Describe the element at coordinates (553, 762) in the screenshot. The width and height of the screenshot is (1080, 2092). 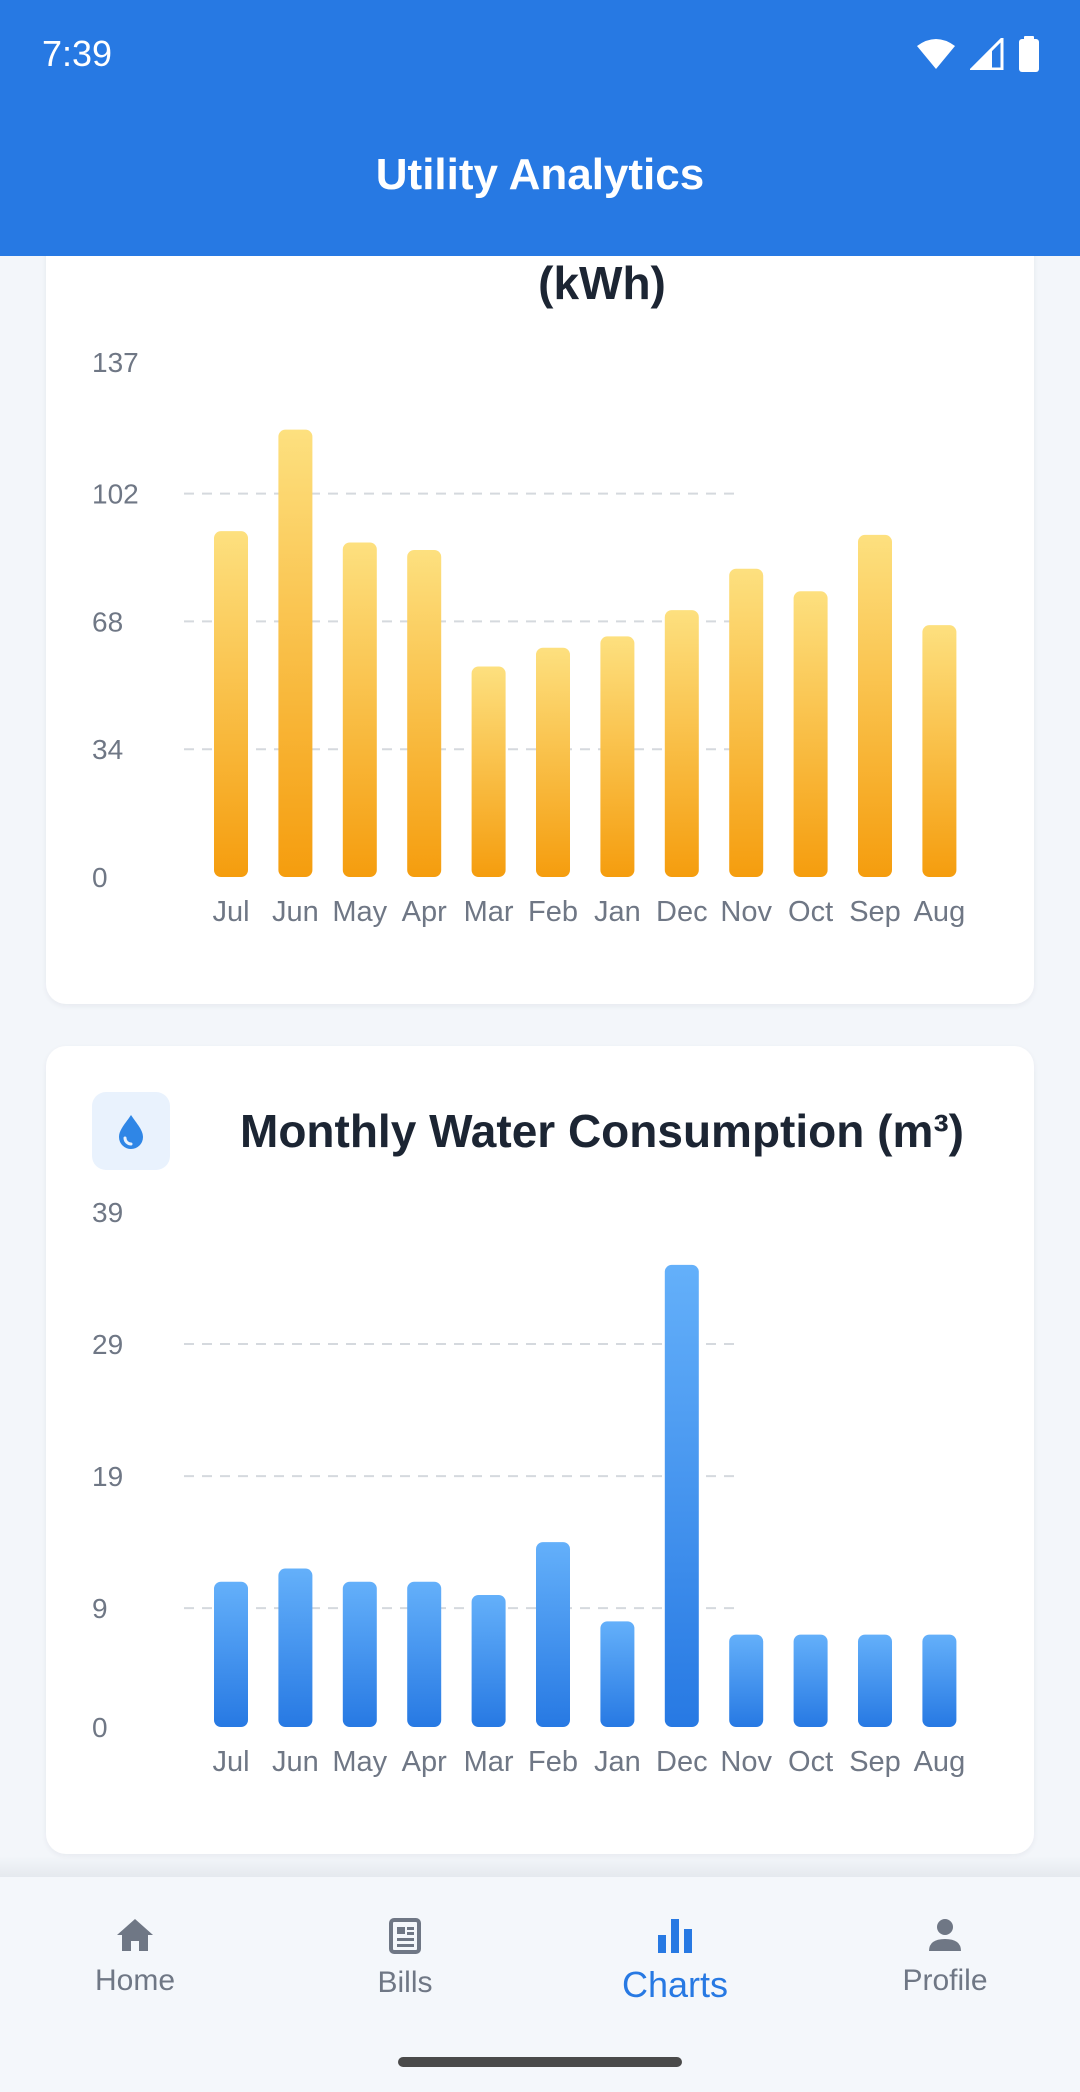
I see `electricity-bar-feb` at that location.